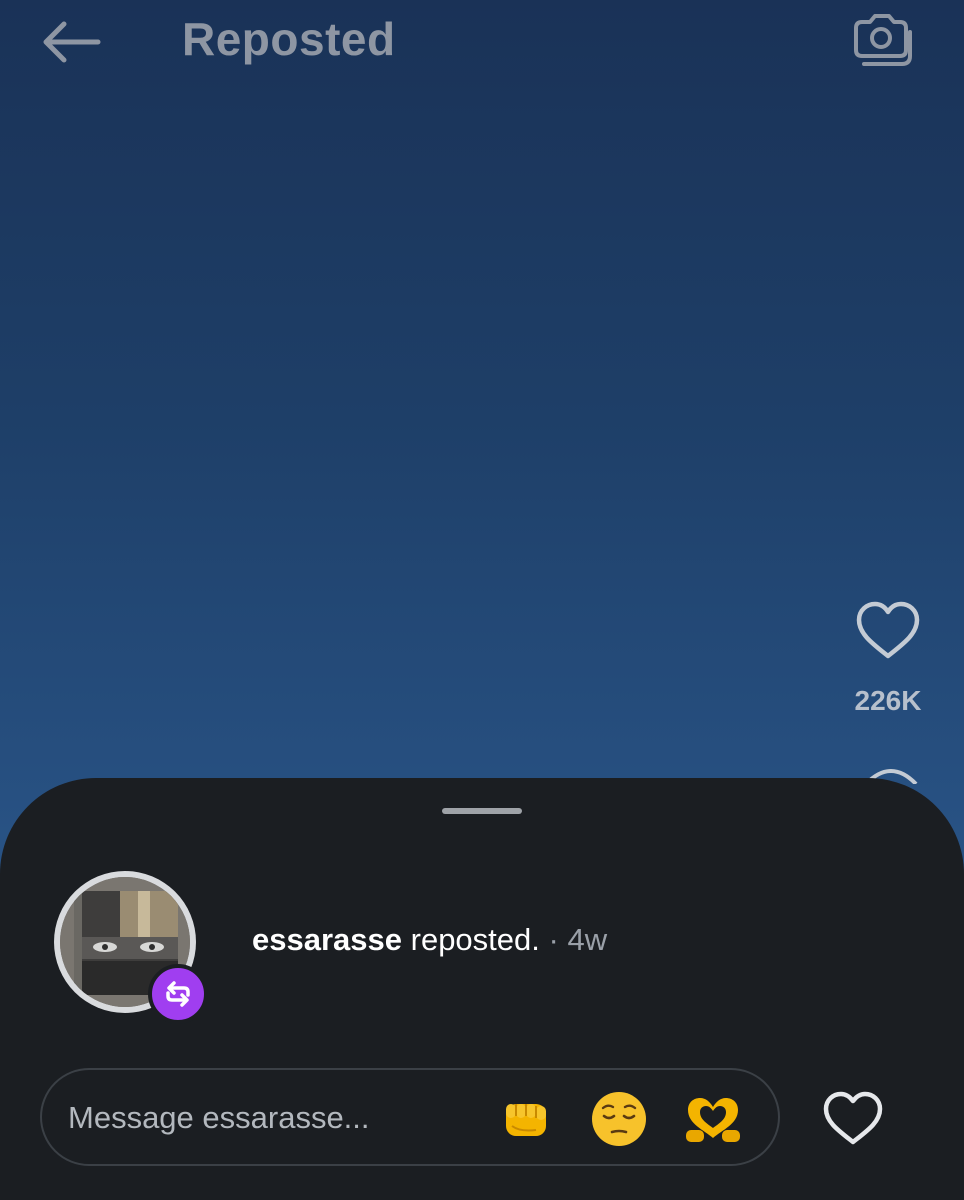 This screenshot has width=964, height=1200. I want to click on like-count: 226K, so click(888, 700).